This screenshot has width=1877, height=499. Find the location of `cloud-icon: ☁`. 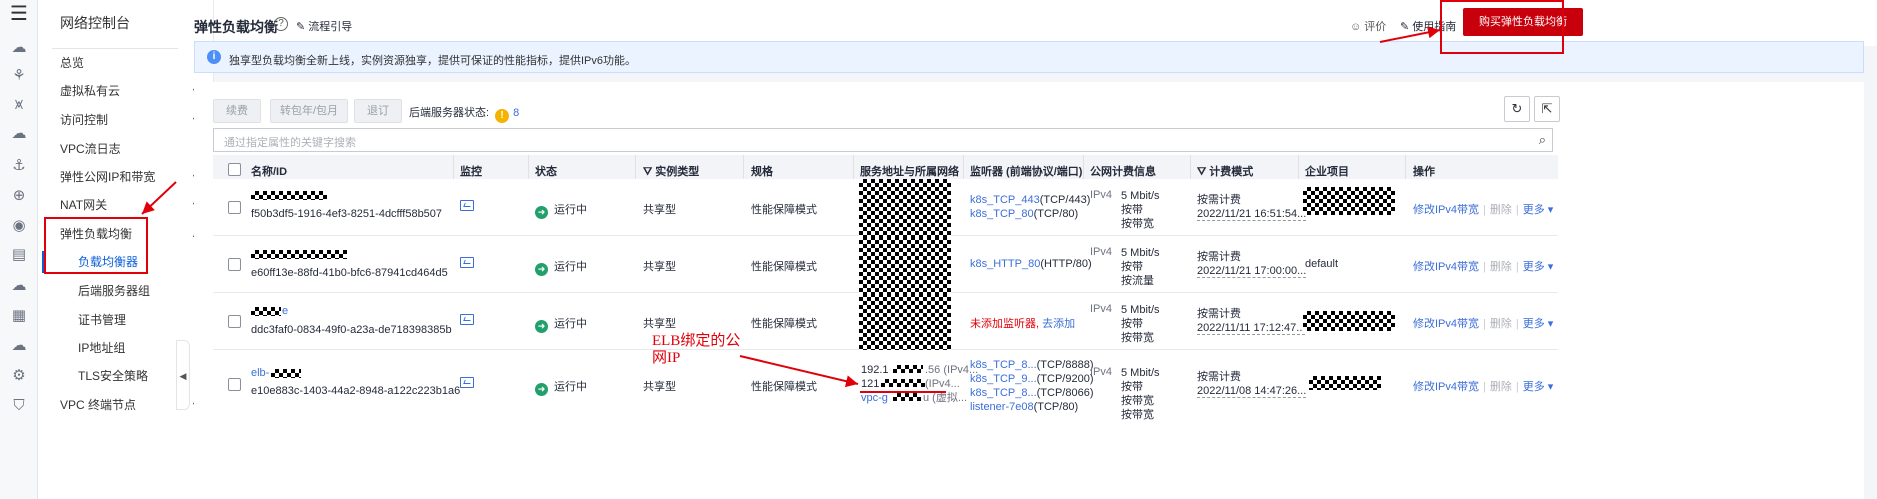

cloud-icon: ☁ is located at coordinates (19, 48).